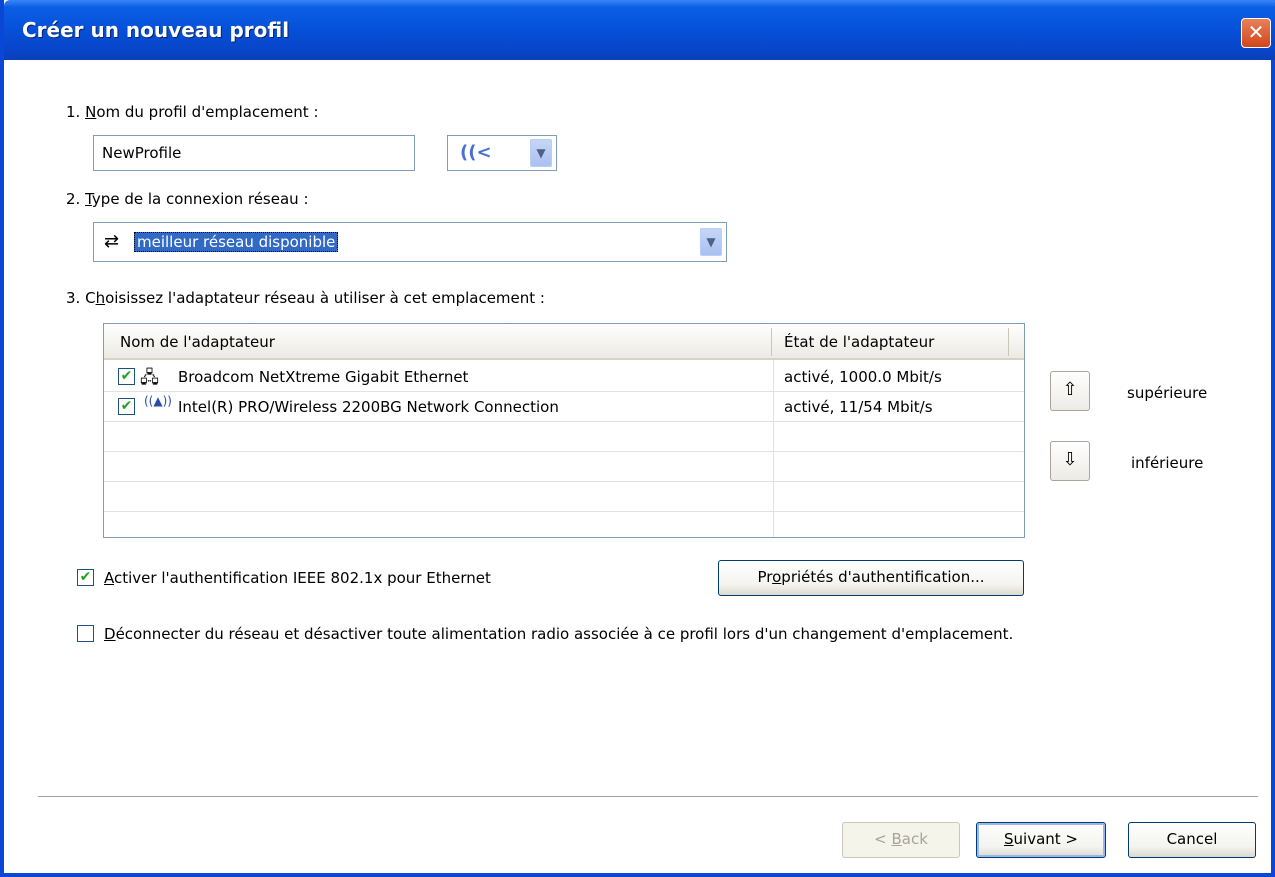 This screenshot has width=1275, height=877. I want to click on close-button: ✕, so click(1256, 33).